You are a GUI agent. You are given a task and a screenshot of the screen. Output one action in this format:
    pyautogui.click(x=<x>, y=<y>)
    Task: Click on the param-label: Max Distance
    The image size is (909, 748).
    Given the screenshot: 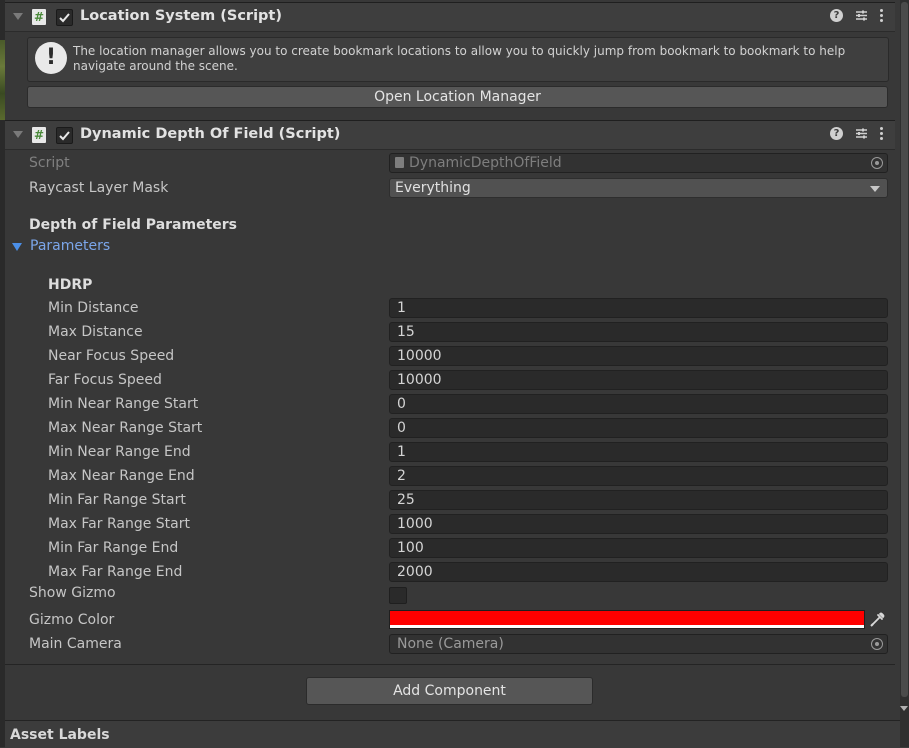 What is the action you would take?
    pyautogui.click(x=95, y=332)
    